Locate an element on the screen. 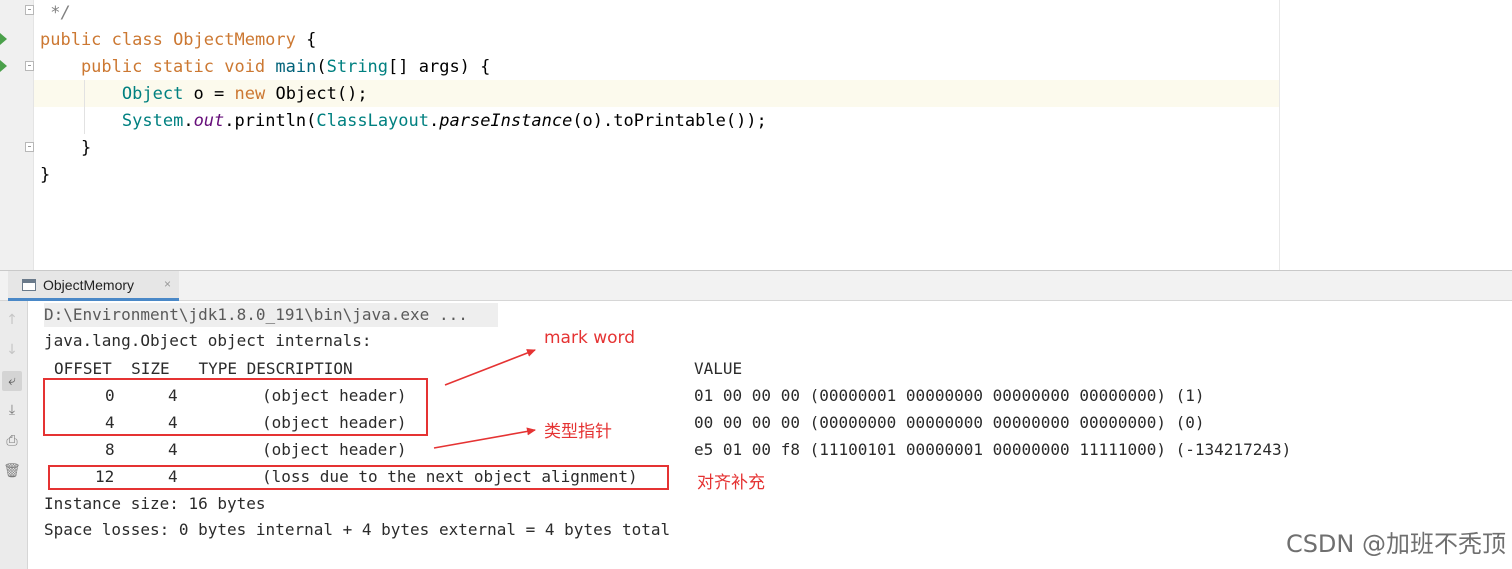 The image size is (1512, 569). scroll-to-end-icon: ⤓ is located at coordinates (12, 410).